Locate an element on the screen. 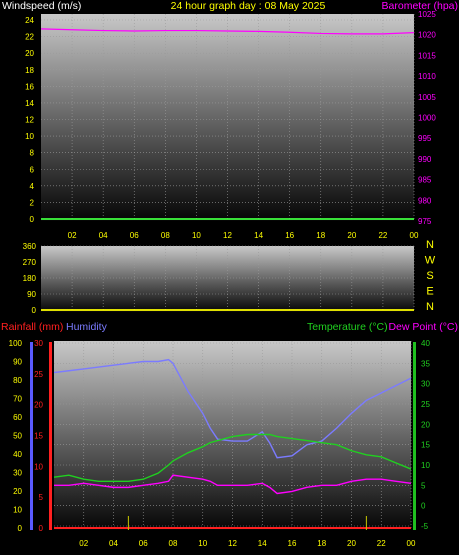 This screenshot has width=459, height=555. humidity-tick-label: 0 is located at coordinates (20, 528).